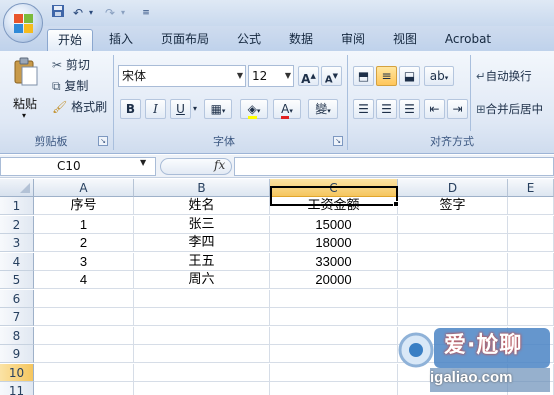  What do you see at coordinates (70, 86) in the screenshot?
I see `copy-button: ⧉ 复制` at bounding box center [70, 86].